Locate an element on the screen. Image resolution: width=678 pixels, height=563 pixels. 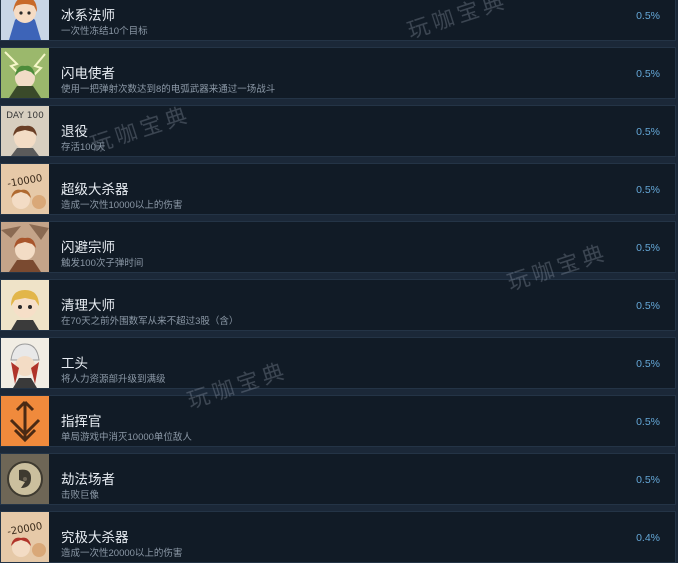
achievement-row: 工头 将人力资源部升级到满级 0.5% is located at coordinates (338, 363).